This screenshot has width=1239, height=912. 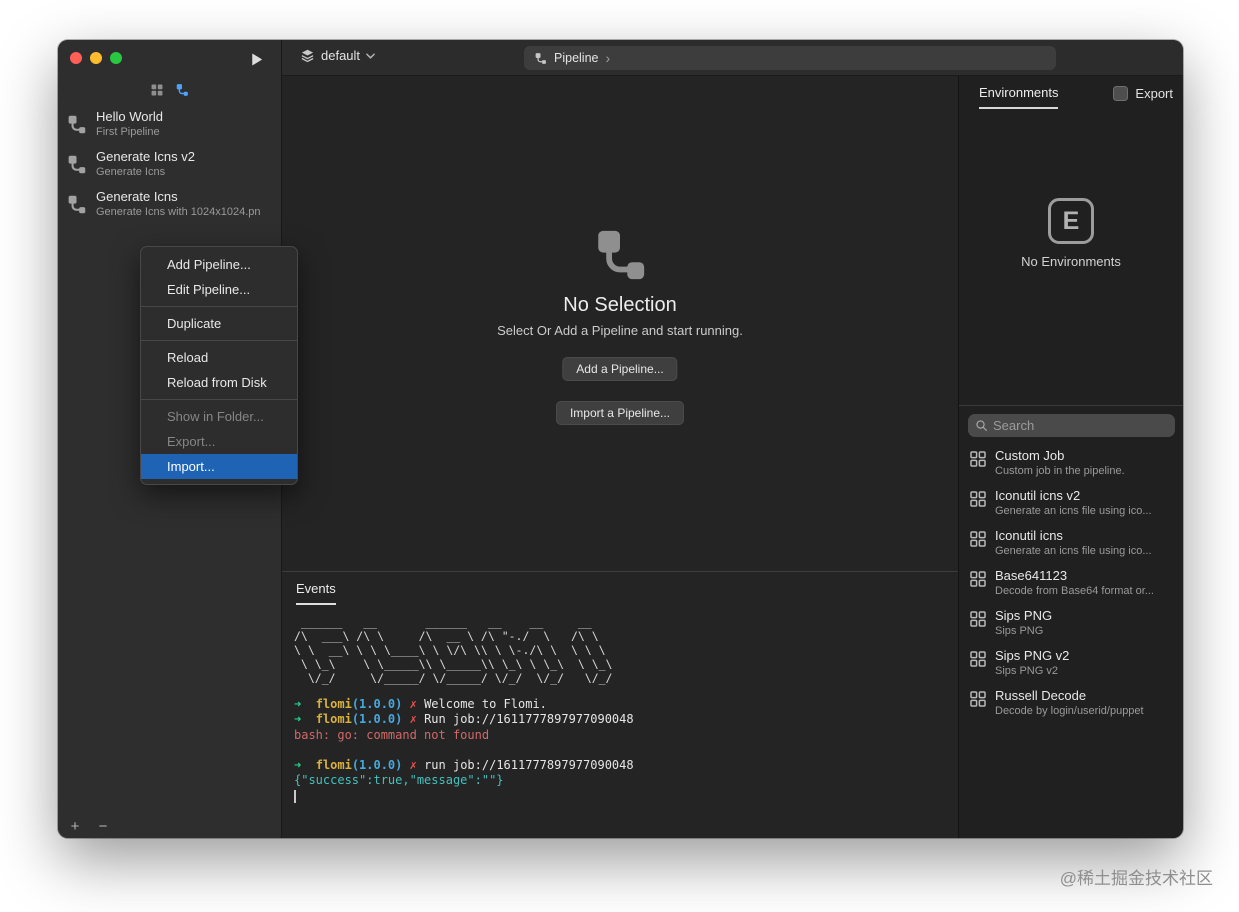 What do you see at coordinates (129, 116) in the screenshot?
I see `pipeline-title: Hello World` at bounding box center [129, 116].